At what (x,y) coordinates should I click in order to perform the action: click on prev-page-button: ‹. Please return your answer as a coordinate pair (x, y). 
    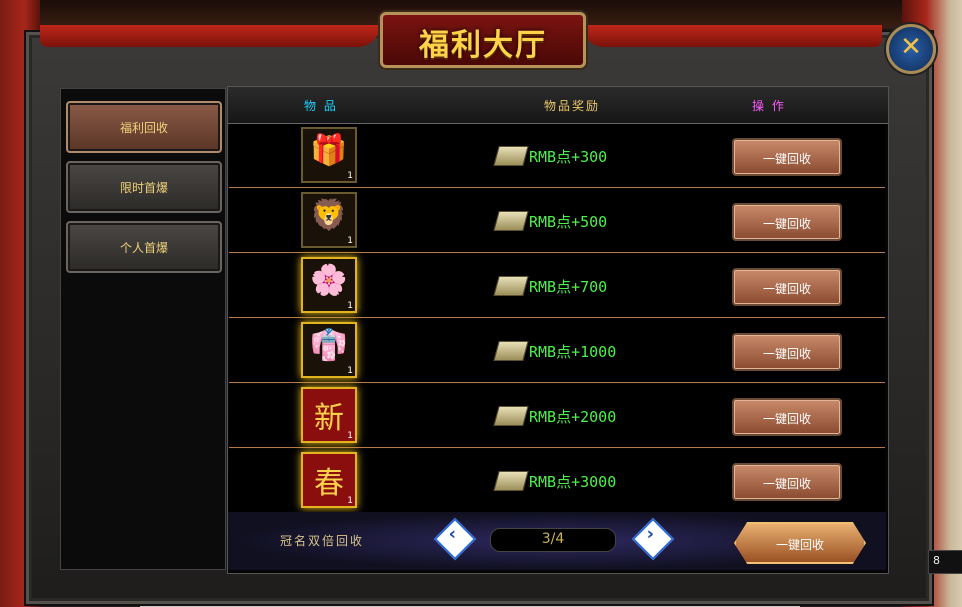
    Looking at the image, I should click on (455, 539).